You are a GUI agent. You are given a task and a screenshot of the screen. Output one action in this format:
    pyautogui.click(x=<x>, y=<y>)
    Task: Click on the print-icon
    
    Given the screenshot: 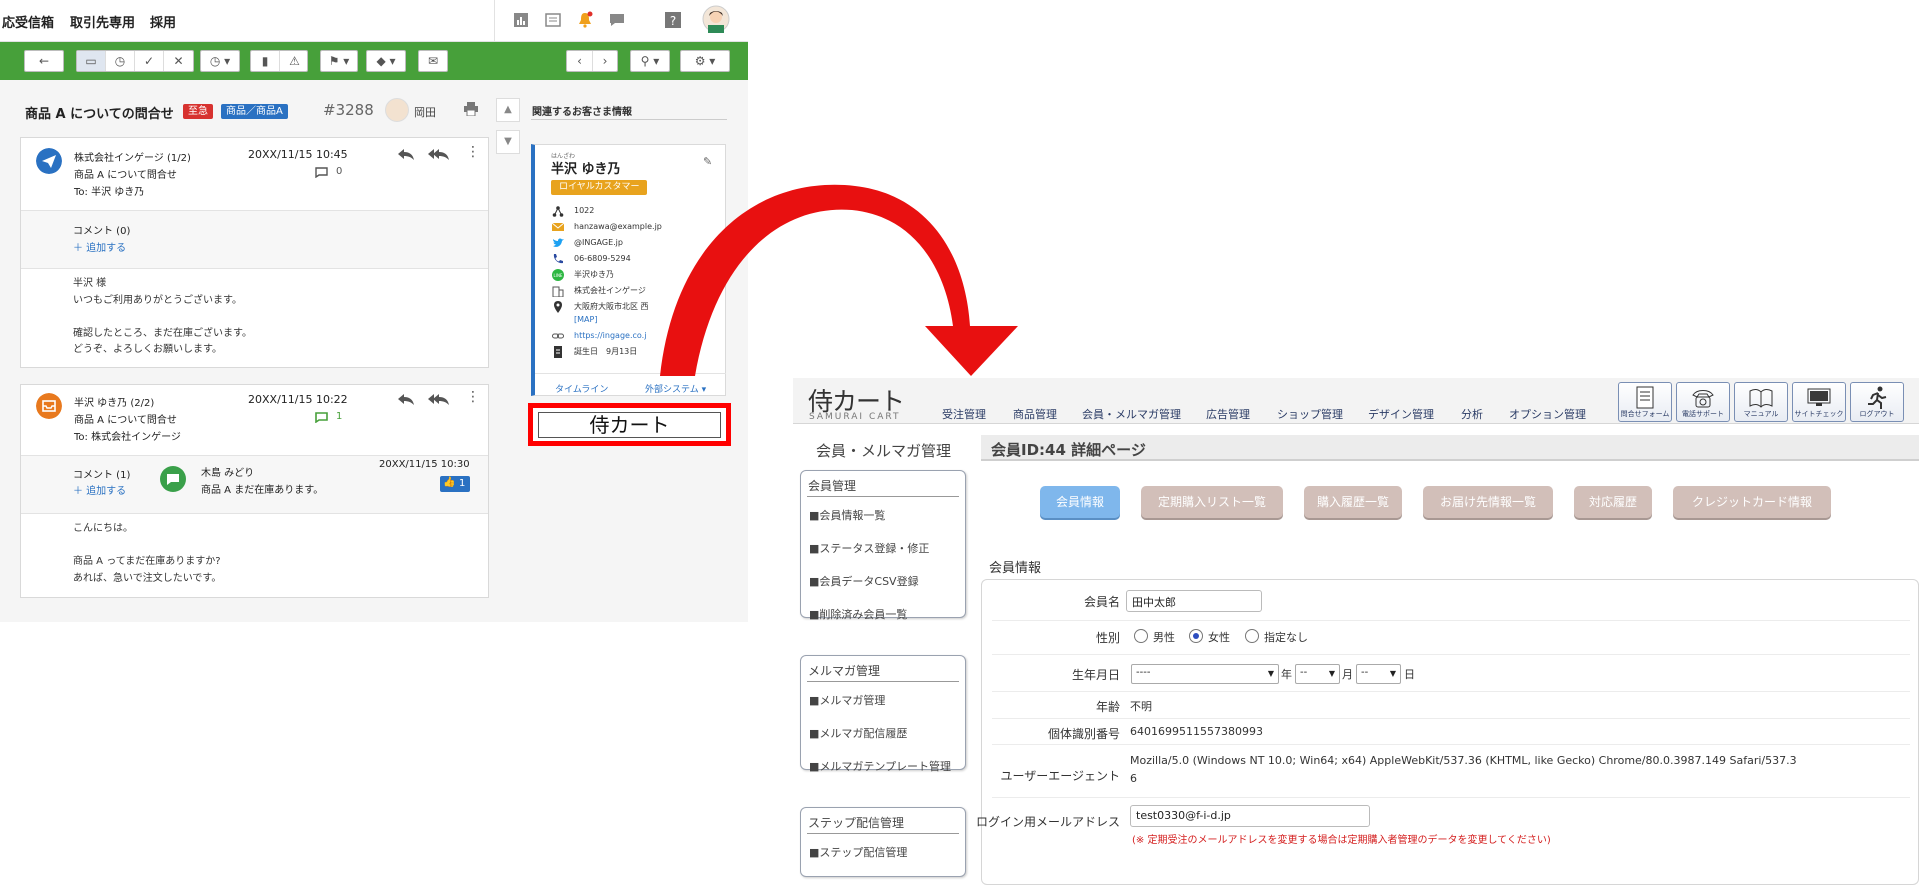 What is the action you would take?
    pyautogui.click(x=471, y=109)
    